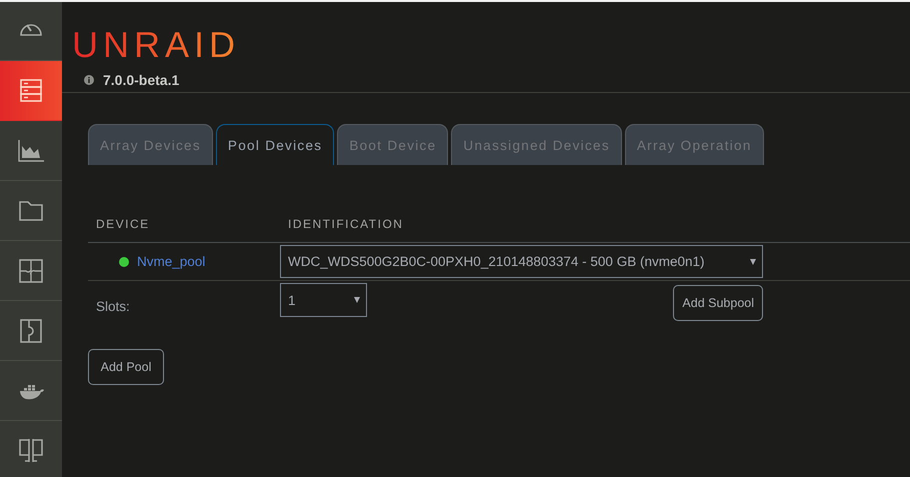  What do you see at coordinates (31, 271) in the screenshot?
I see `puzzle-icon` at bounding box center [31, 271].